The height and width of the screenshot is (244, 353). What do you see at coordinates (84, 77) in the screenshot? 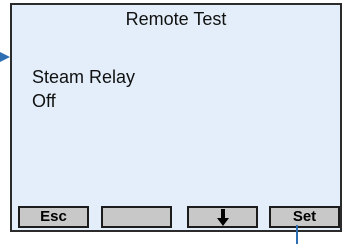
I see `setting-name: Steam Relay` at bounding box center [84, 77].